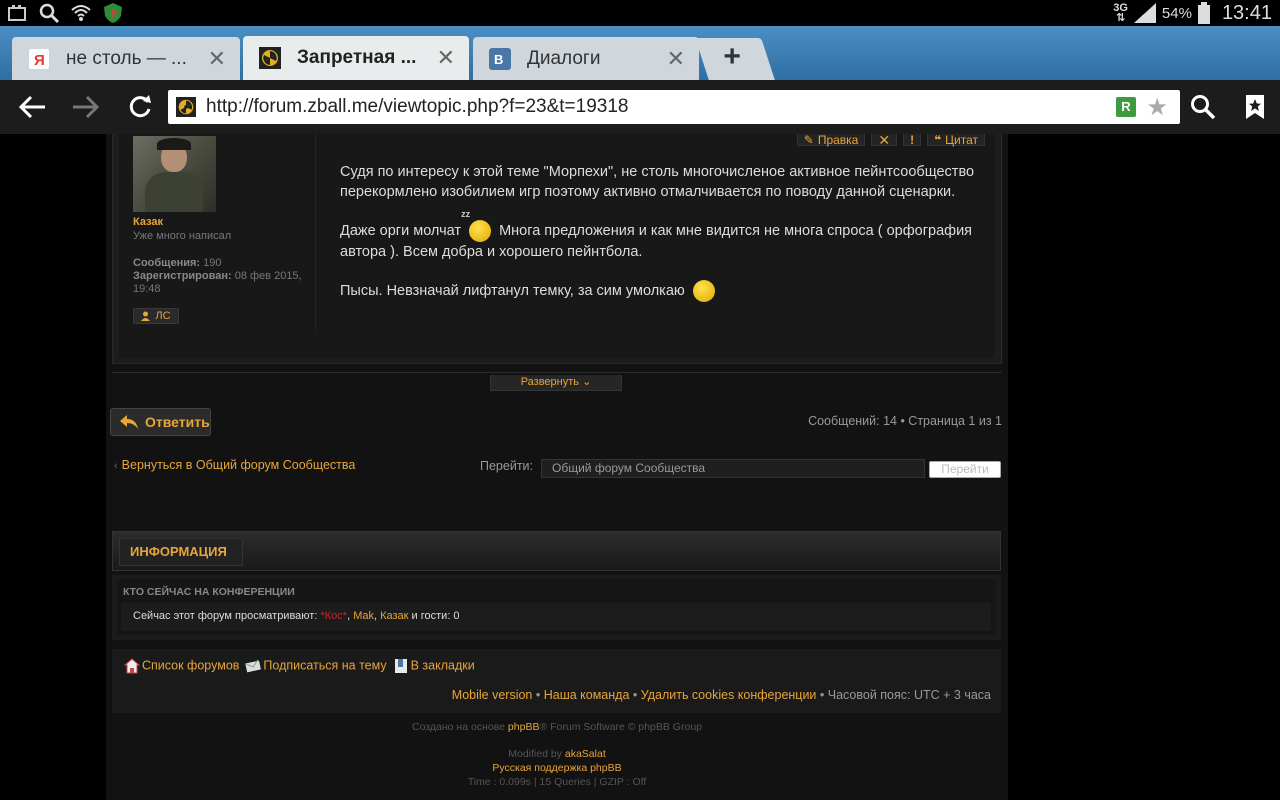 This screenshot has width=1280, height=800. I want to click on online-user-link: Mak, so click(363, 616).